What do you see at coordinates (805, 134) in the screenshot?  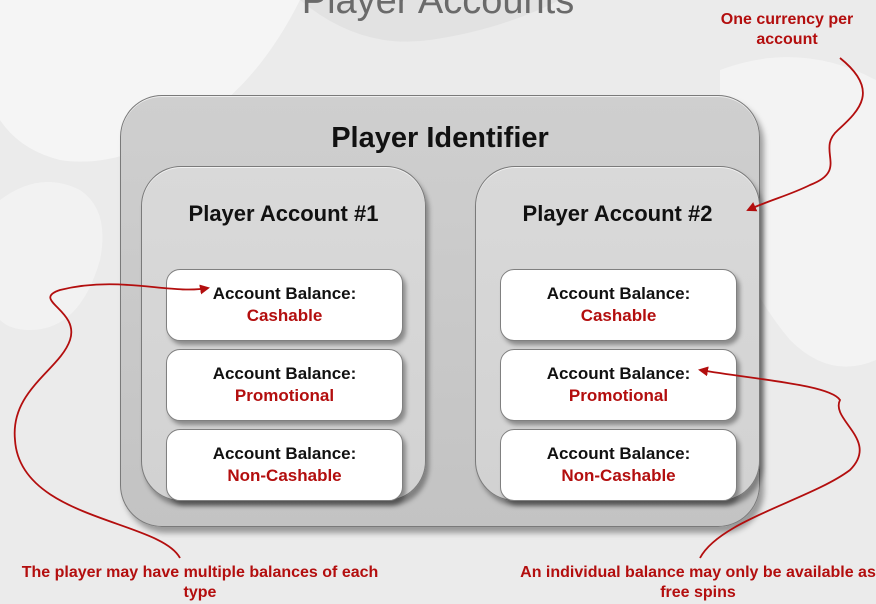 I see `arrow-currency` at bounding box center [805, 134].